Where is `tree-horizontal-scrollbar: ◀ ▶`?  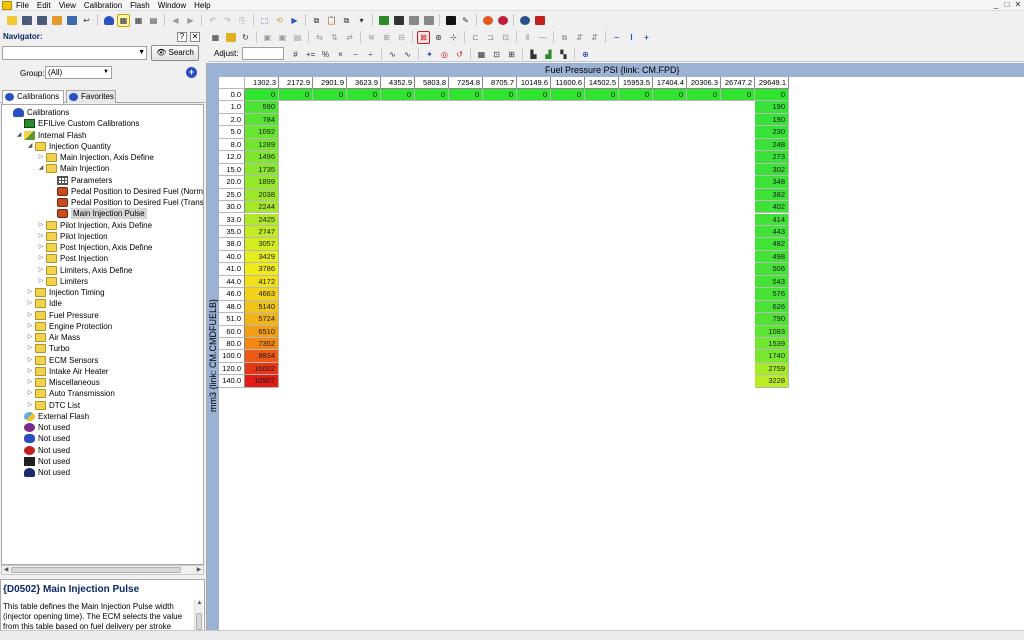 tree-horizontal-scrollbar: ◀ ▶ is located at coordinates (102, 570).